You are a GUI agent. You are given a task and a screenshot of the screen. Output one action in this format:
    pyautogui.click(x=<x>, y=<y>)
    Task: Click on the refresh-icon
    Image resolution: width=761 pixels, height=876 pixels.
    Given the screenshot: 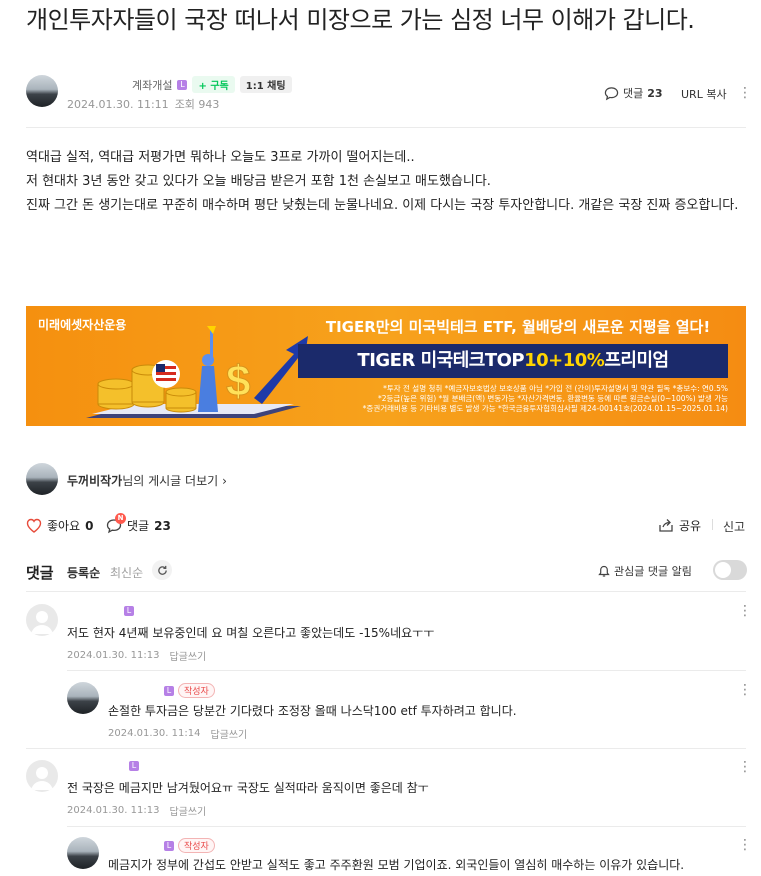 What is the action you would take?
    pyautogui.click(x=162, y=570)
    